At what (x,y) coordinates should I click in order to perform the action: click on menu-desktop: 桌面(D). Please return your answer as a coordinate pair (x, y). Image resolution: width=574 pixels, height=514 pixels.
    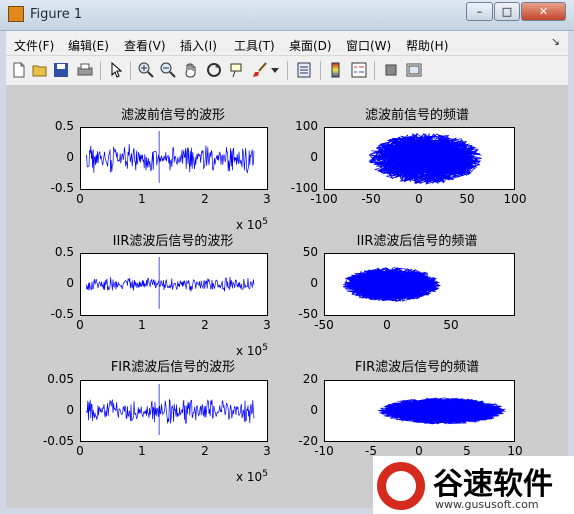
    Looking at the image, I should click on (310, 45).